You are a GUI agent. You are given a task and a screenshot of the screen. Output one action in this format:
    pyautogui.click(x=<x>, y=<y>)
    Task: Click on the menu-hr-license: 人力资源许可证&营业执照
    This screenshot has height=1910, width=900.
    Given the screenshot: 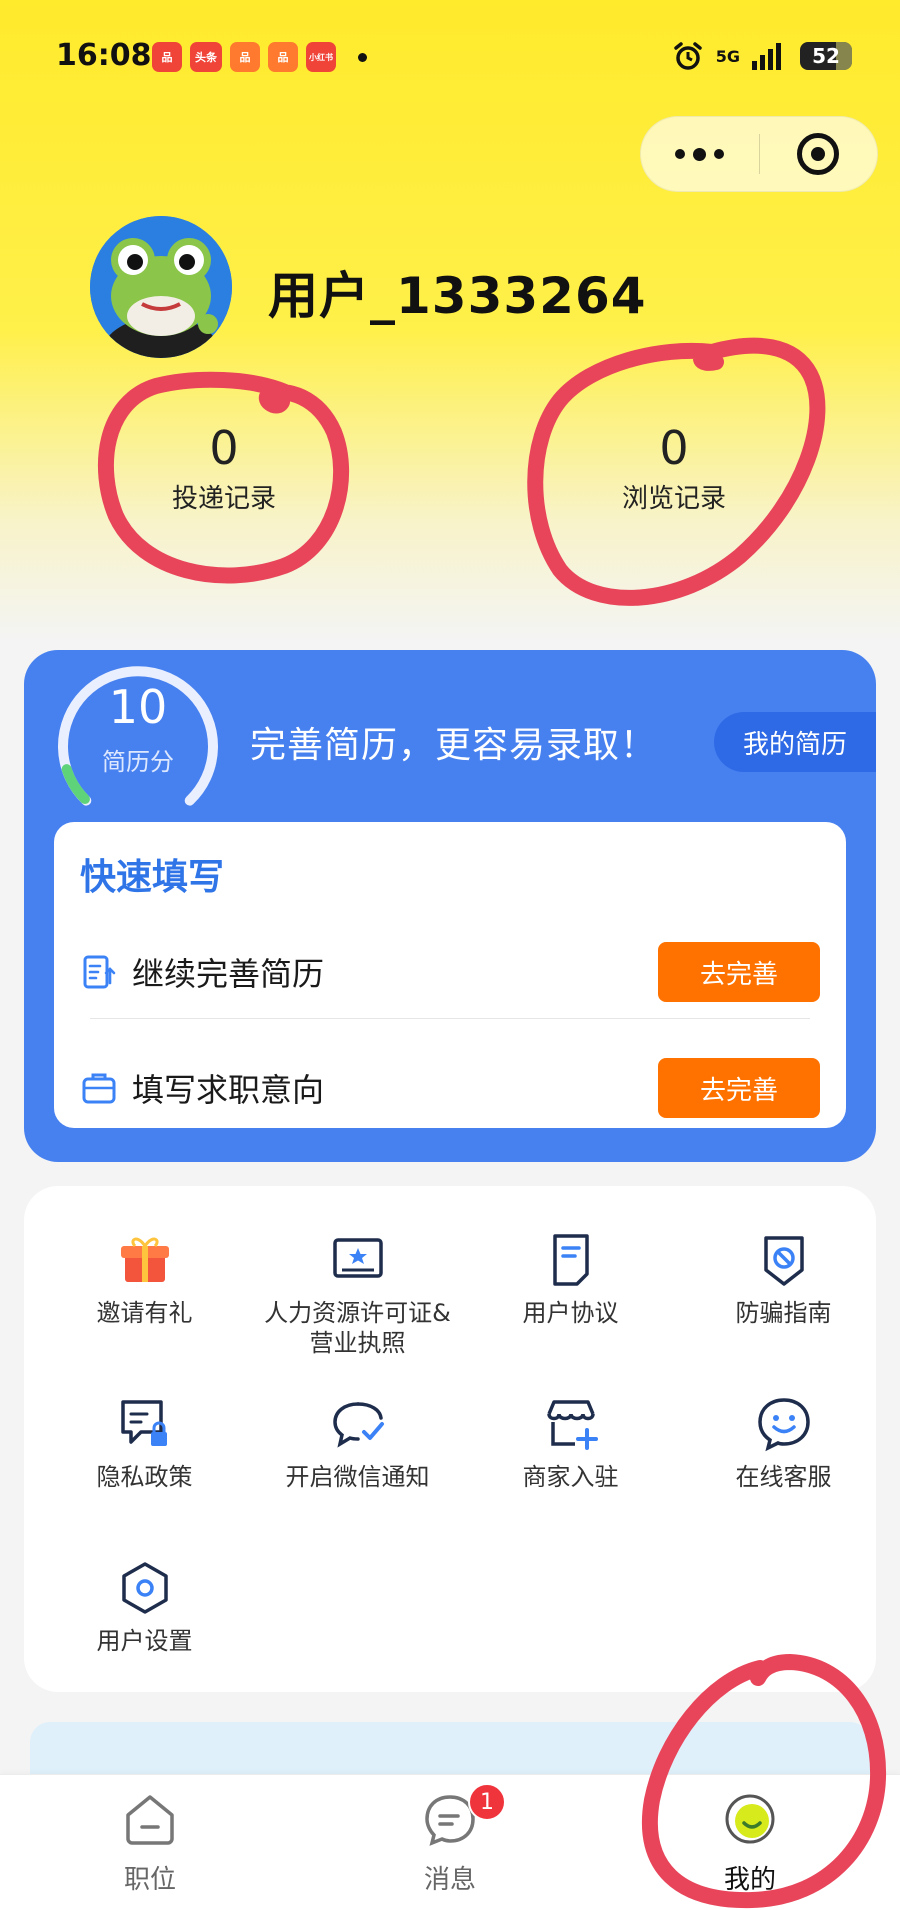 What is the action you would take?
    pyautogui.click(x=357, y=1294)
    